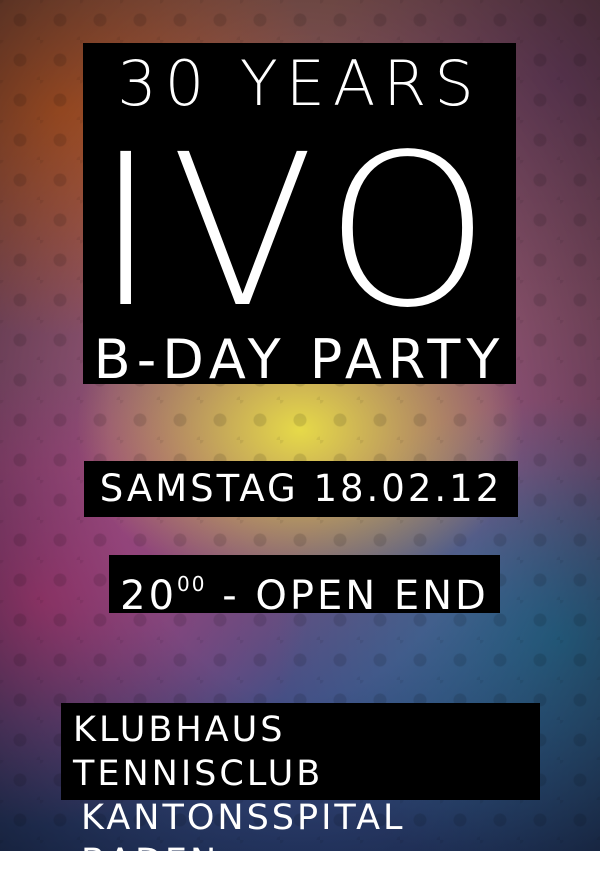  Describe the element at coordinates (192, 584) in the screenshot. I see `time-minutes: 00` at that location.